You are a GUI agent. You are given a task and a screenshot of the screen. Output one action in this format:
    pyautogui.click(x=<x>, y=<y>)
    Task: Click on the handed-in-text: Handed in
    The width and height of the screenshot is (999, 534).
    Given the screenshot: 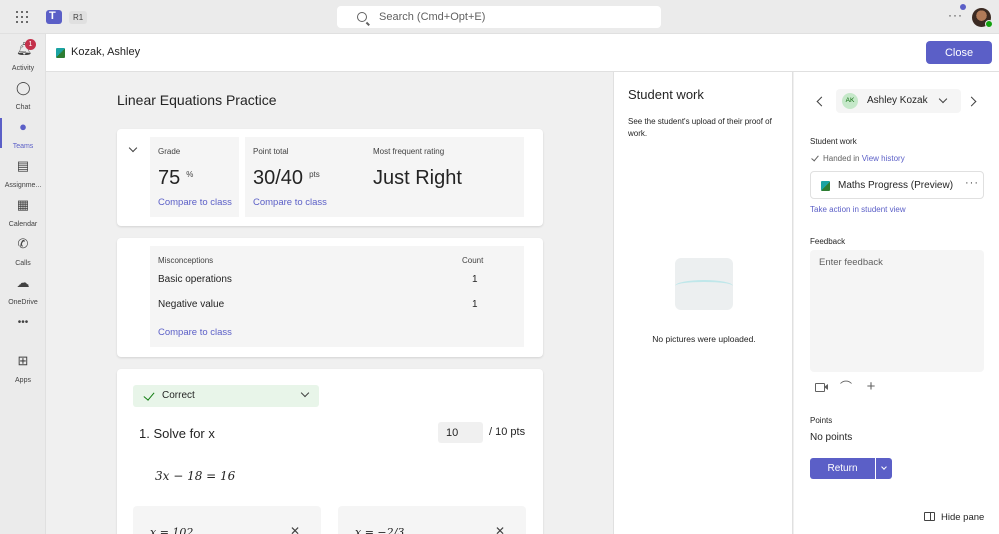 What is the action you would take?
    pyautogui.click(x=841, y=158)
    